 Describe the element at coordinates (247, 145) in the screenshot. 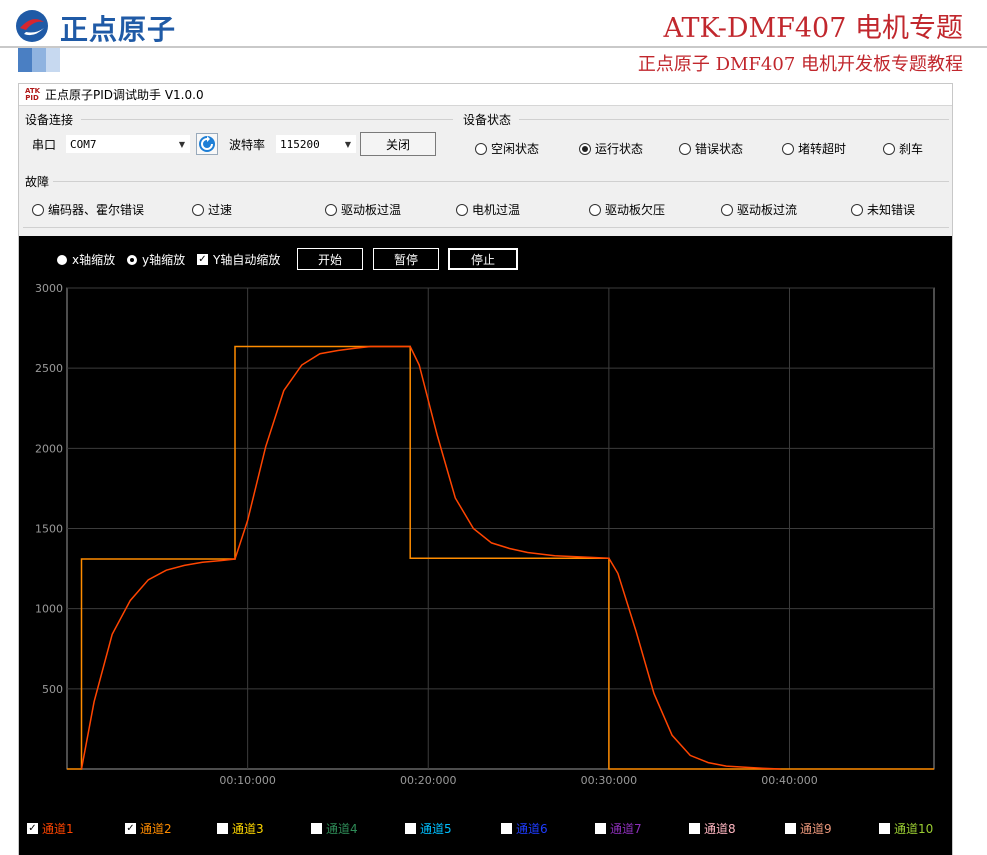

I see `baud-label: 波特率` at that location.